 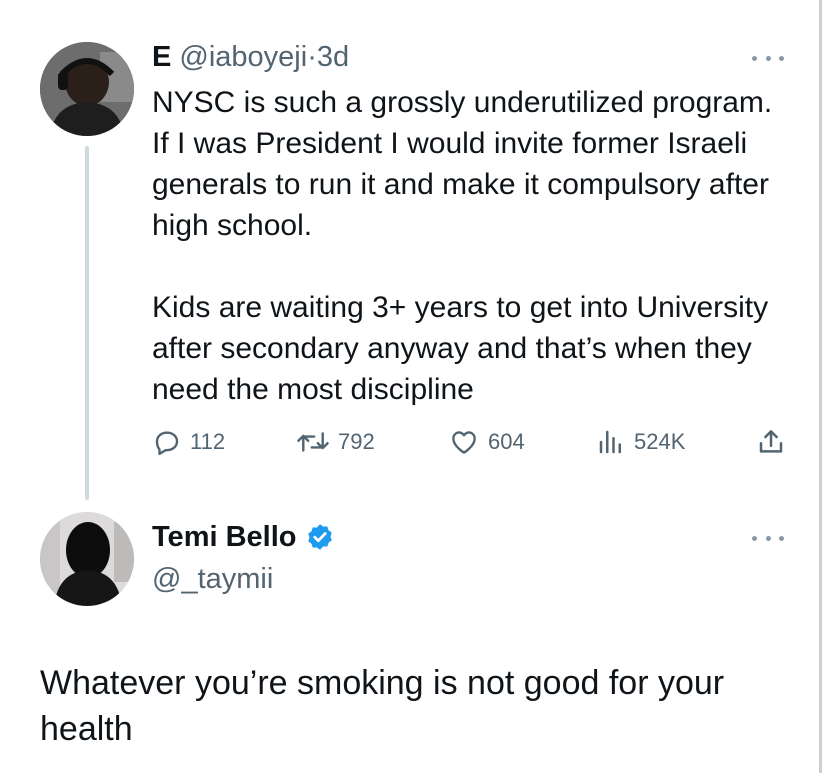 What do you see at coordinates (224, 537) in the screenshot?
I see `reply-display-name: Temi Bello` at bounding box center [224, 537].